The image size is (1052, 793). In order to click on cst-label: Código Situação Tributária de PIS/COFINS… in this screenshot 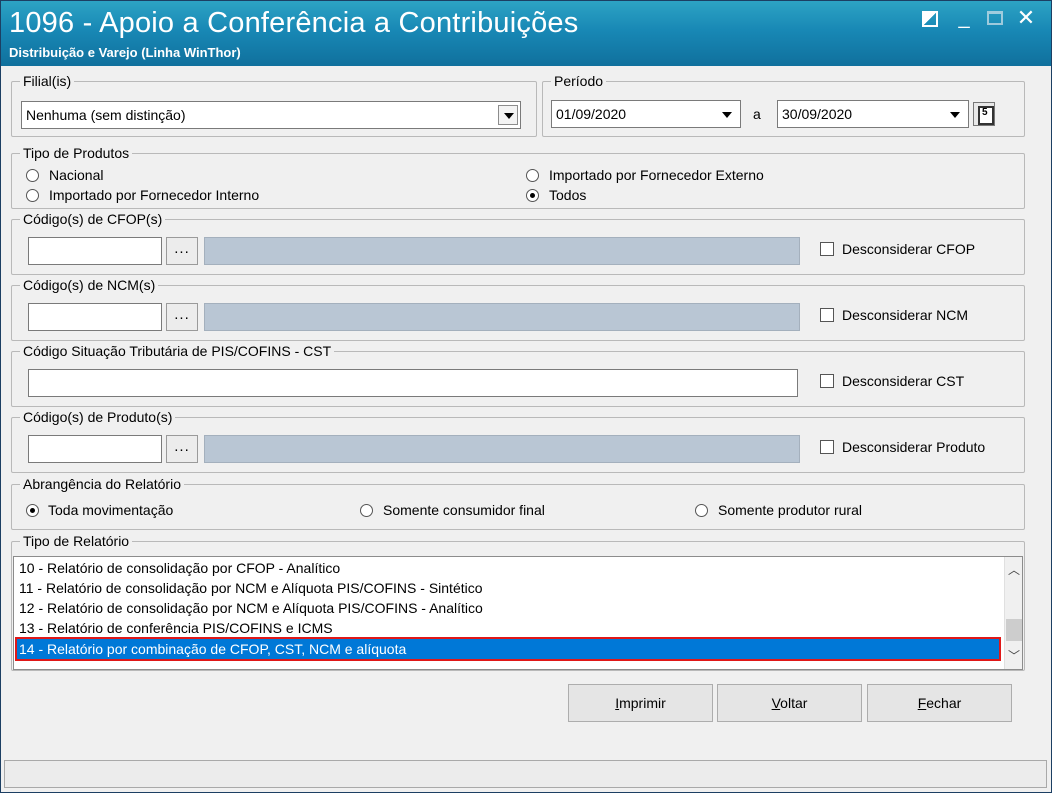, I will do `click(177, 351)`.